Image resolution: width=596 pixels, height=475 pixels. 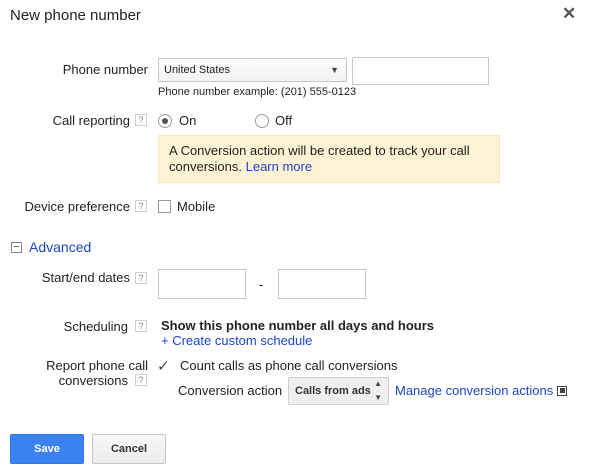 What do you see at coordinates (164, 206) in the screenshot?
I see `mobile-checkbox` at bounding box center [164, 206].